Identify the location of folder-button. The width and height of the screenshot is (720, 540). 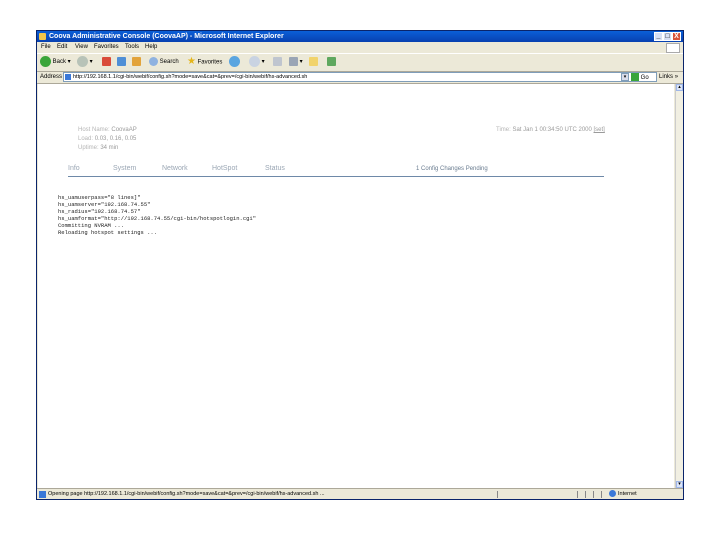
(313, 62).